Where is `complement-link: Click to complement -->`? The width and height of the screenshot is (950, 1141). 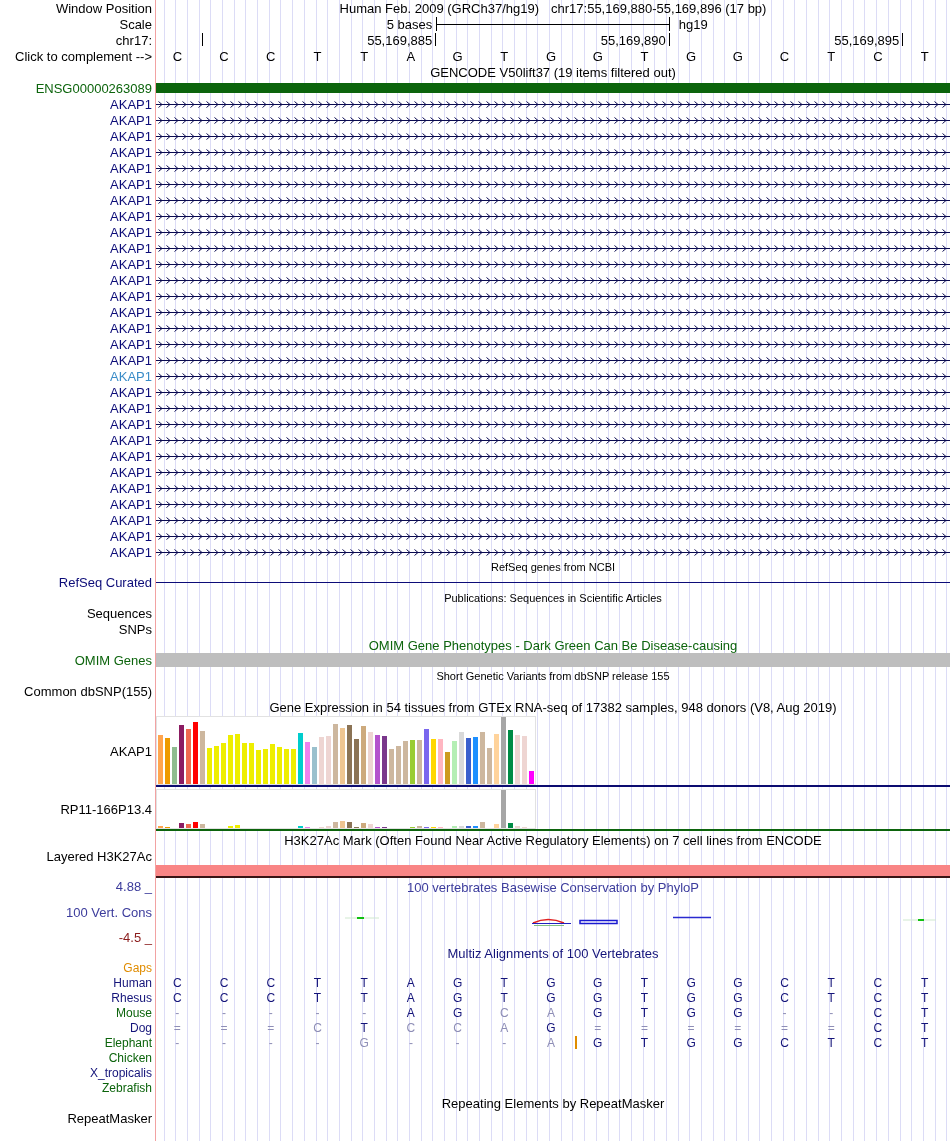 complement-link: Click to complement --> is located at coordinates (83, 56).